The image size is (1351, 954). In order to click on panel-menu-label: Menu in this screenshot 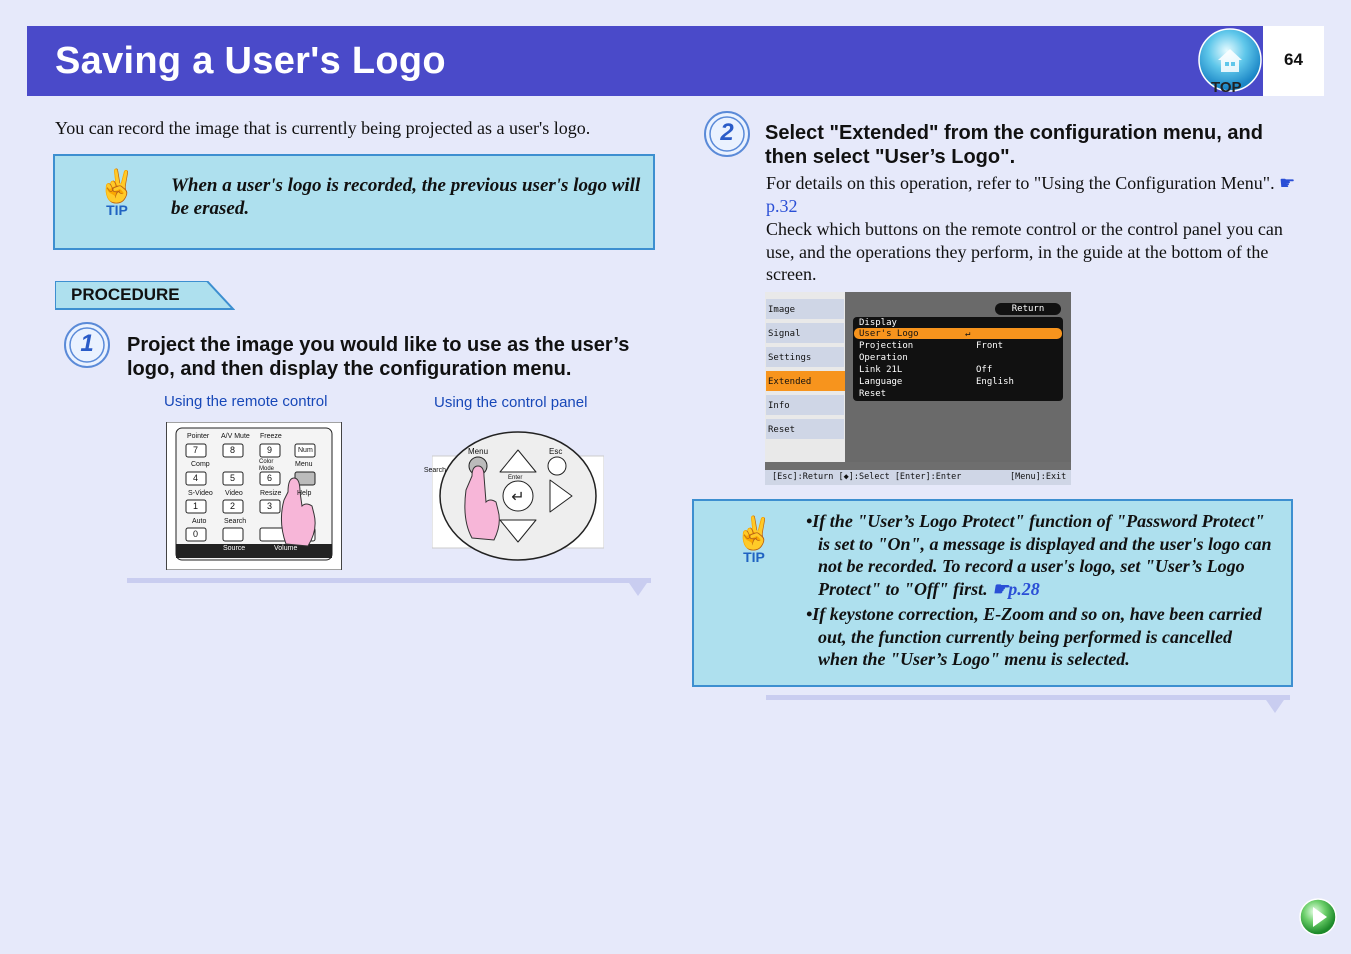, I will do `click(478, 451)`.